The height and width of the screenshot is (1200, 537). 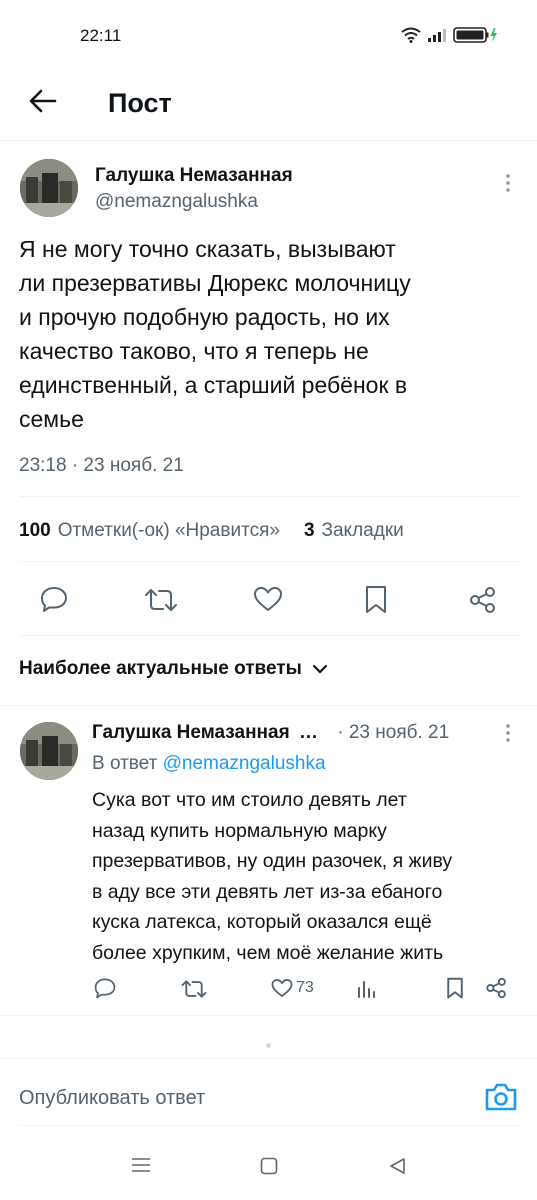 I want to click on replies-sort-label: Наиболее актуальные ответы, so click(x=160, y=668).